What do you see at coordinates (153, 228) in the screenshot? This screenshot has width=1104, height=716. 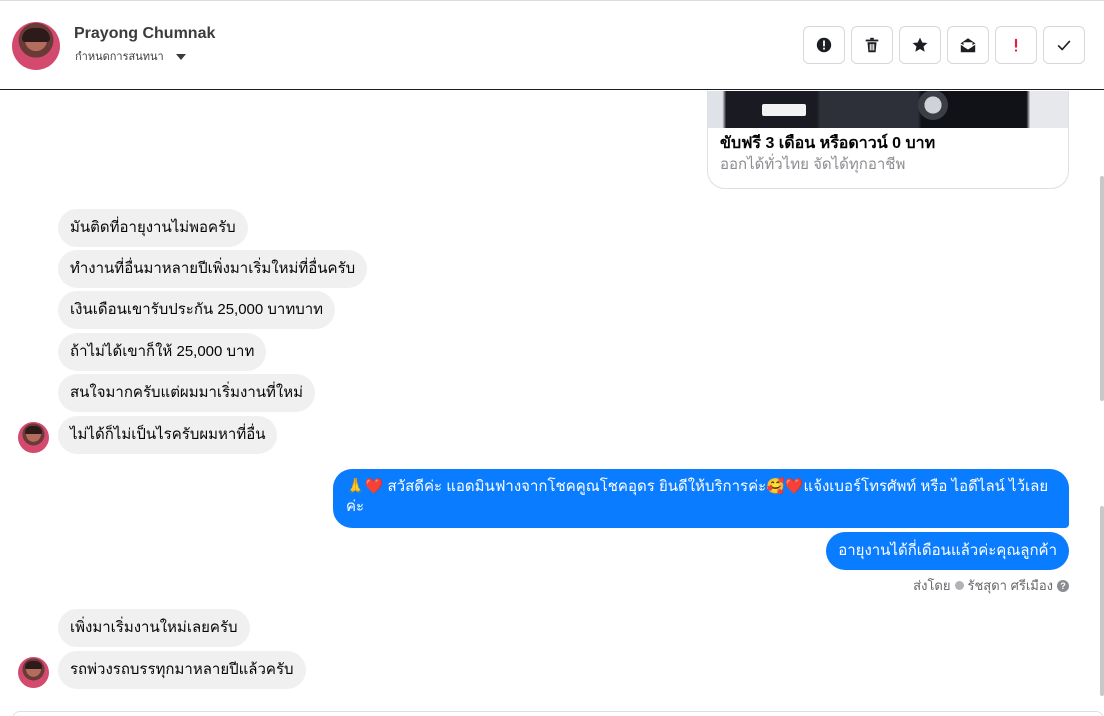 I see `incoming-message: มันติดที่อายุงานไม่พอครับ` at bounding box center [153, 228].